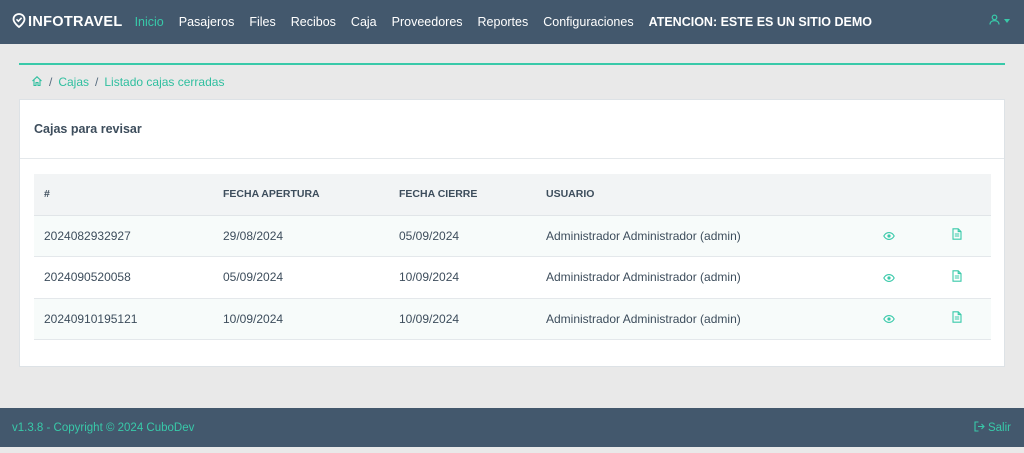 The width and height of the screenshot is (1024, 453). What do you see at coordinates (695, 195) in the screenshot?
I see `column-header-usuario: USUARIO` at bounding box center [695, 195].